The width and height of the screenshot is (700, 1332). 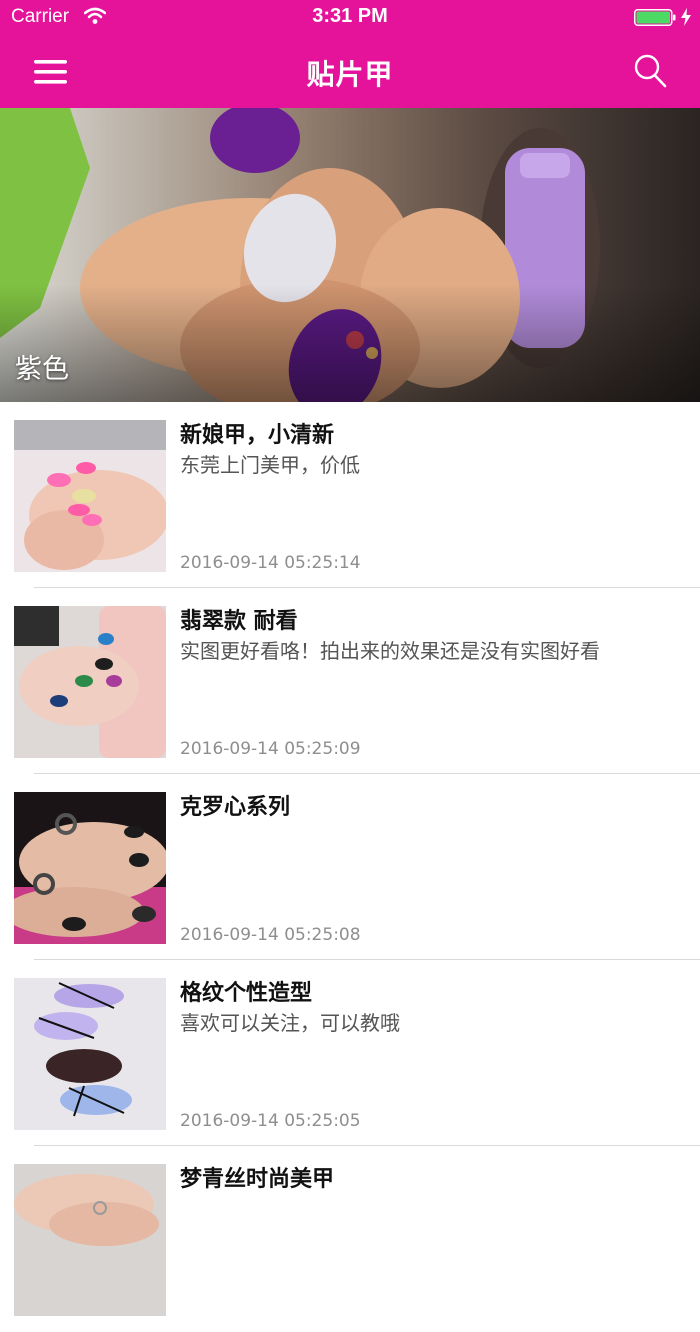 I want to click on post-description: 喜欢可以关注，可以教哦, so click(x=290, y=1023).